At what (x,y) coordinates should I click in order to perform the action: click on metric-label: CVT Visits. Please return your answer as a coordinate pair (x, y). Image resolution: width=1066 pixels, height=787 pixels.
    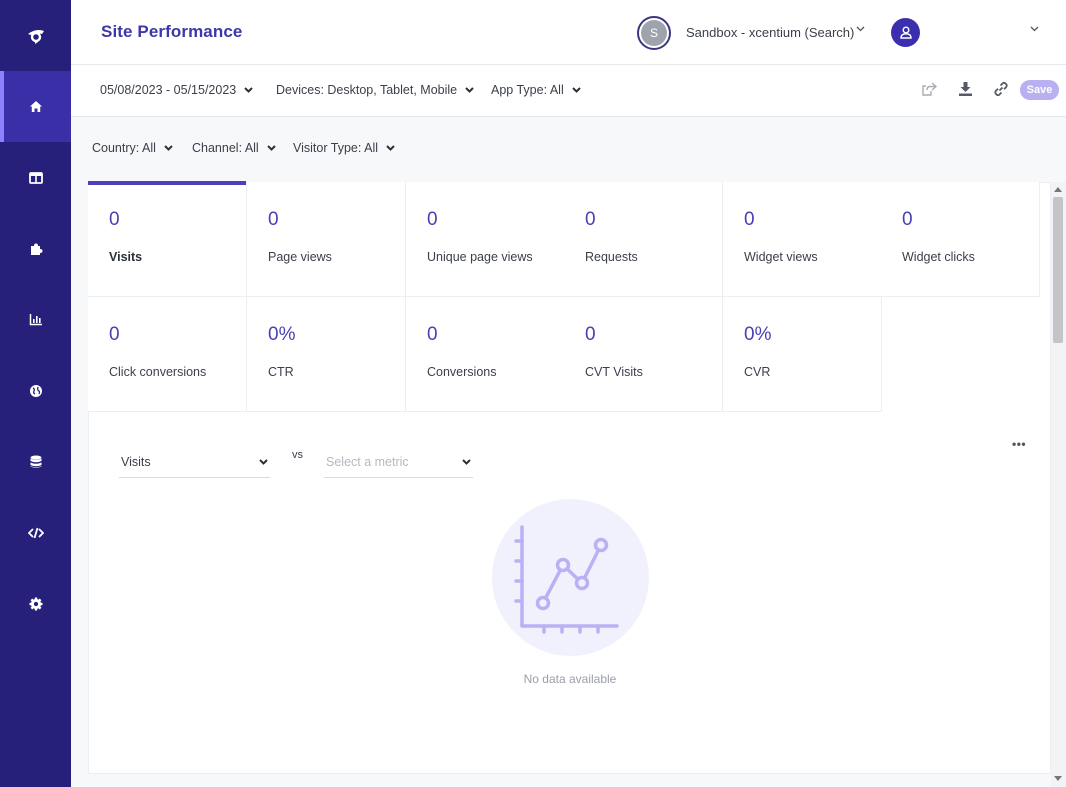
    Looking at the image, I should click on (614, 372).